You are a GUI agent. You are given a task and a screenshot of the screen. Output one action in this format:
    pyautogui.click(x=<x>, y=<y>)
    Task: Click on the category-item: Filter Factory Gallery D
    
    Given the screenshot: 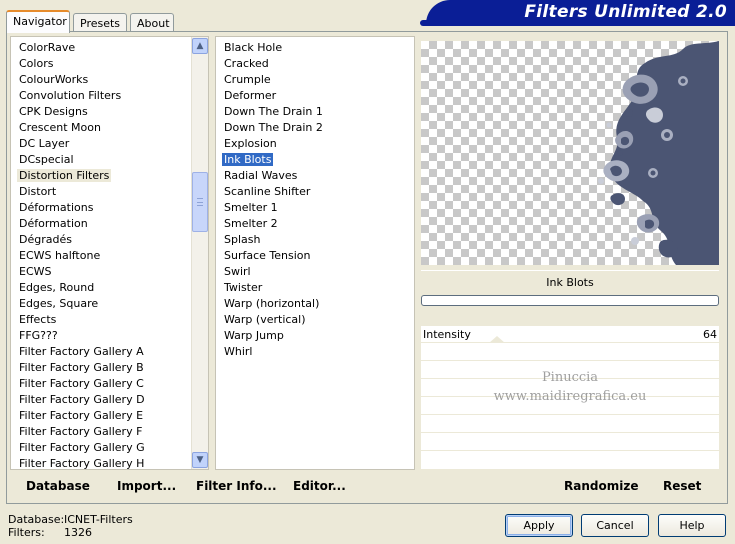 What is the action you would take?
    pyautogui.click(x=113, y=400)
    